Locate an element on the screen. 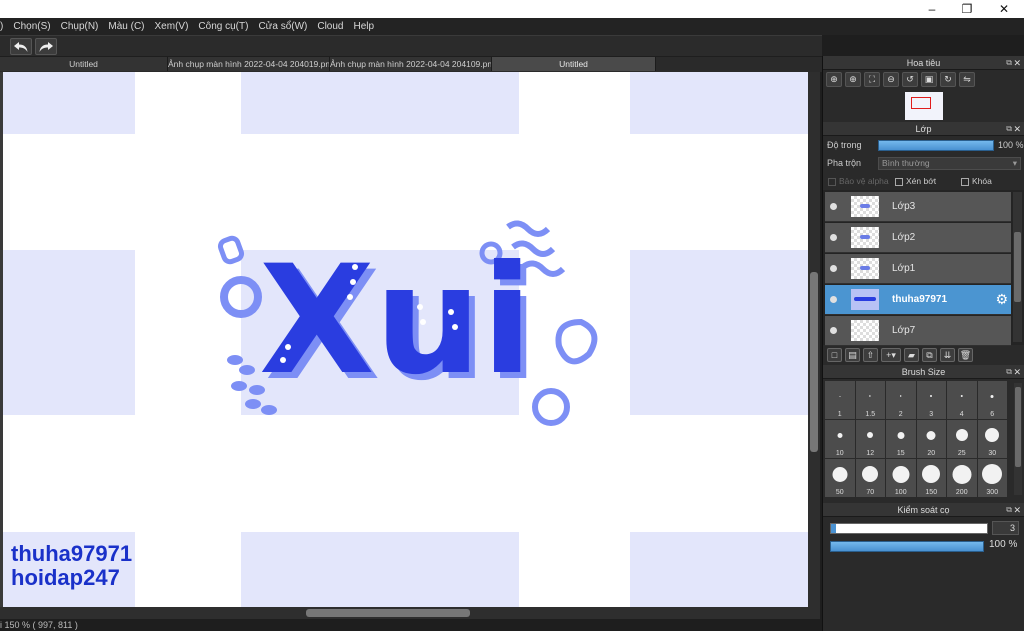 The image size is (1024, 631). new-layer-button: □ is located at coordinates (834, 355).